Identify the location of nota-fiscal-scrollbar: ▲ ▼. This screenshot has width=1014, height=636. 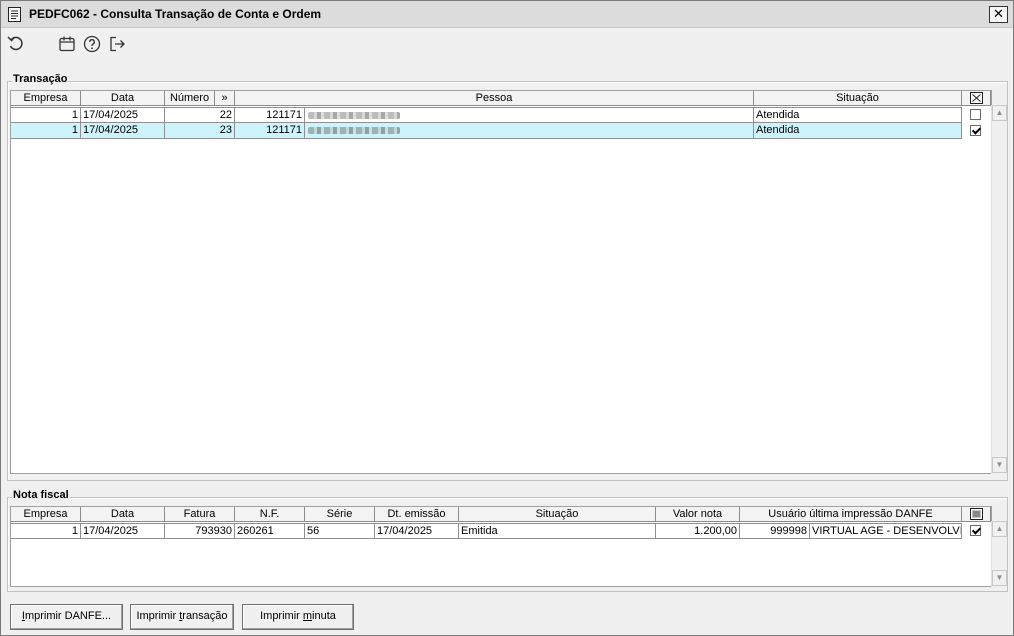
(999, 554).